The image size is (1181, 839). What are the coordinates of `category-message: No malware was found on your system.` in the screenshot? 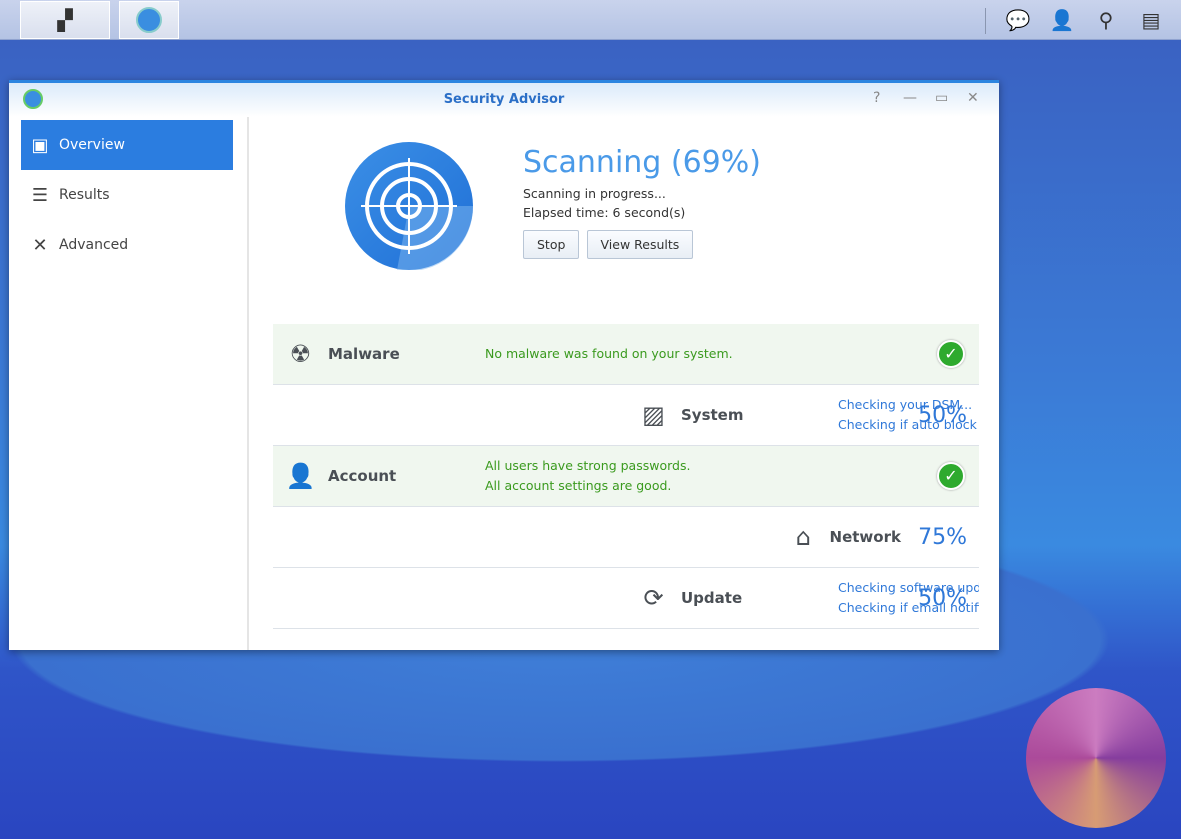 It's located at (609, 353).